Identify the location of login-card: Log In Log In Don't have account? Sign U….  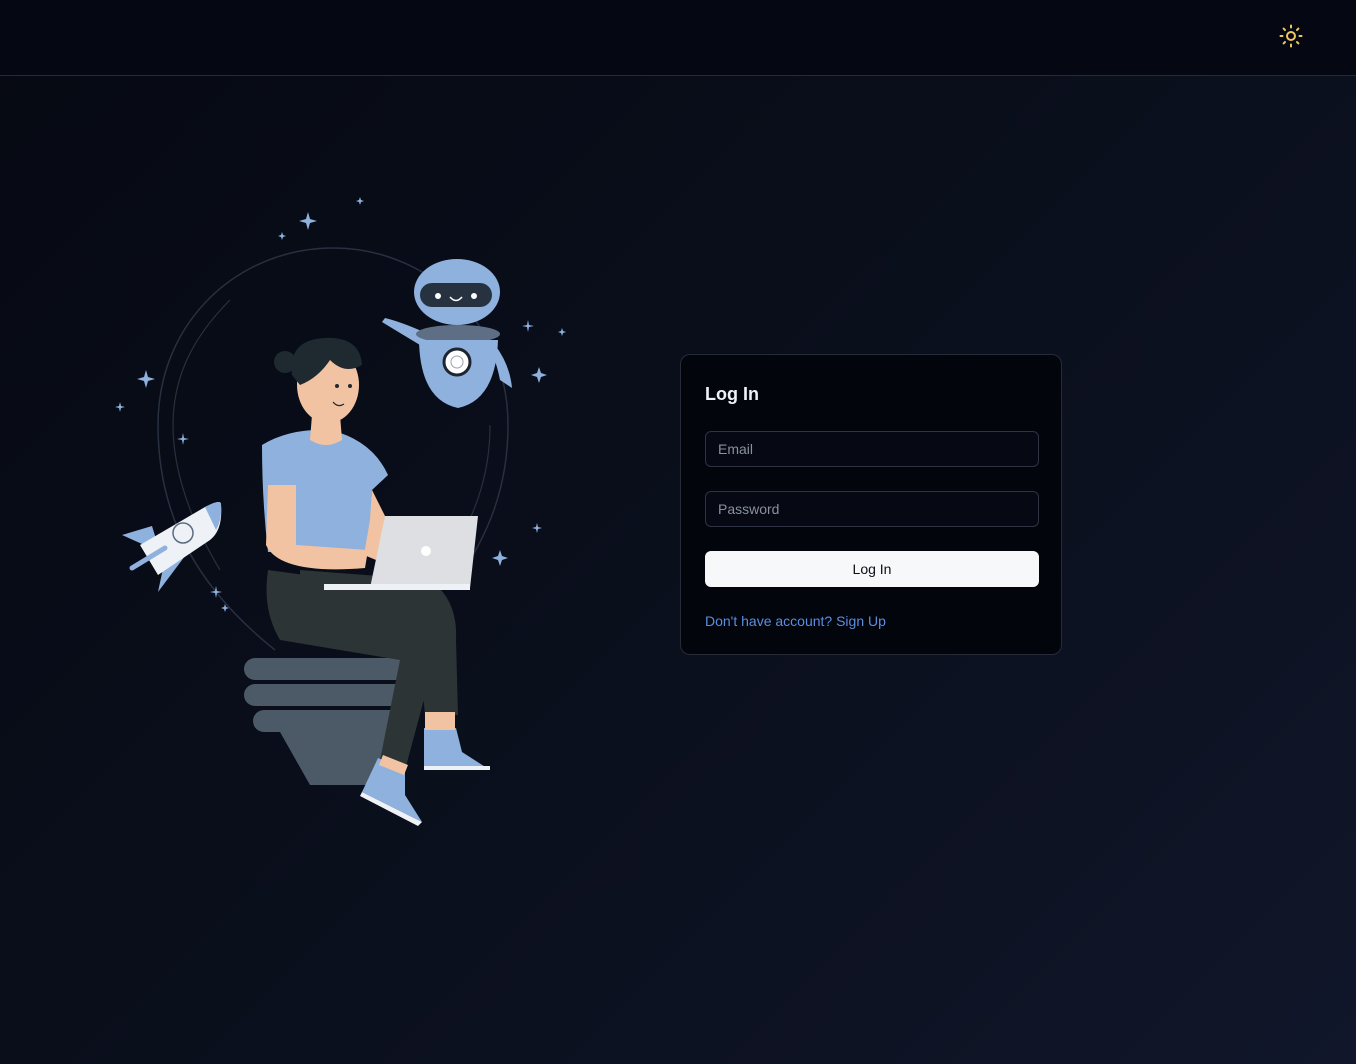
(871, 504).